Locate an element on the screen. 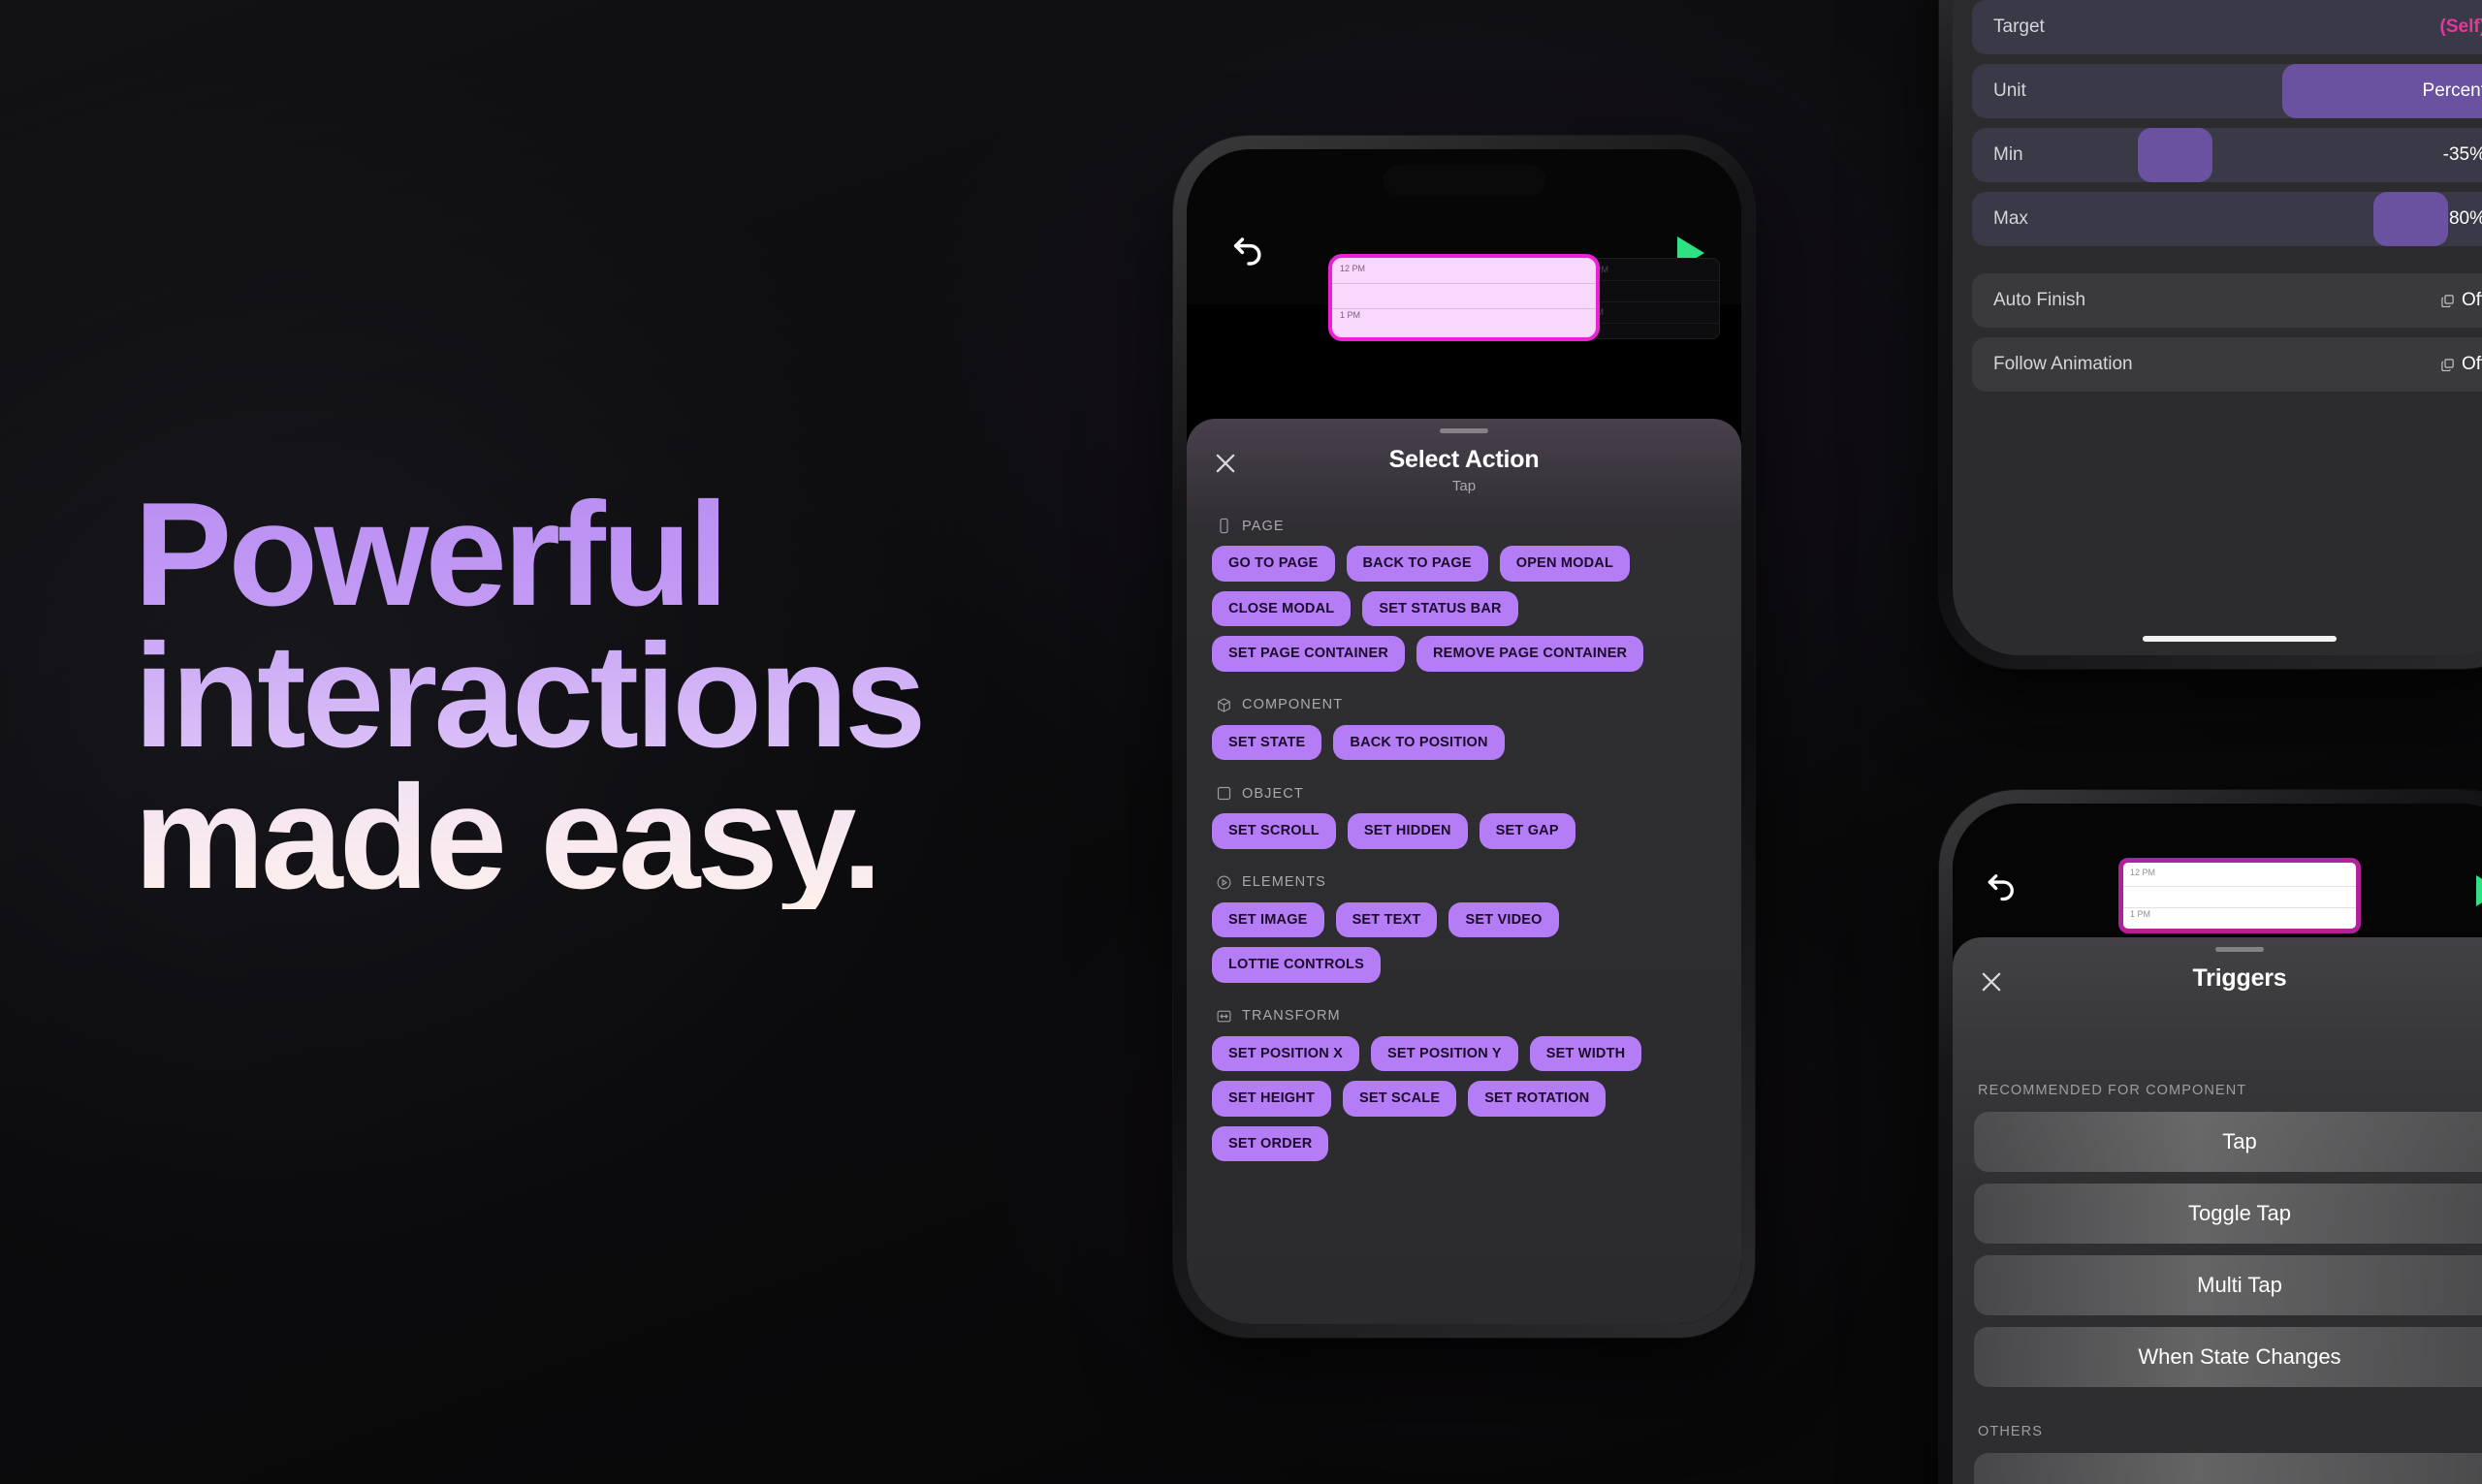 The height and width of the screenshot is (1484, 2482). action-chip: OPEN MODAL is located at coordinates (1565, 564).